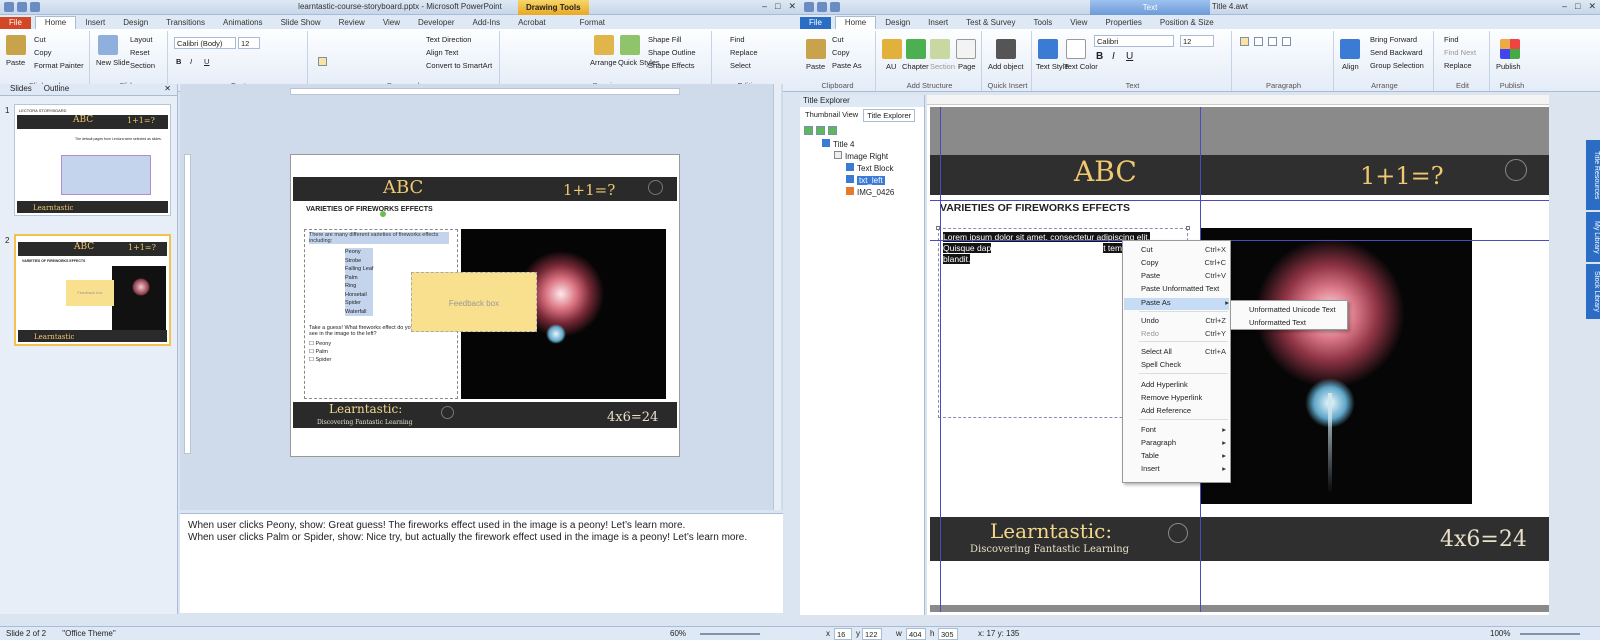  What do you see at coordinates (1183, 251) in the screenshot?
I see `menu-item-cut: Cut Ctrl+X` at bounding box center [1183, 251].